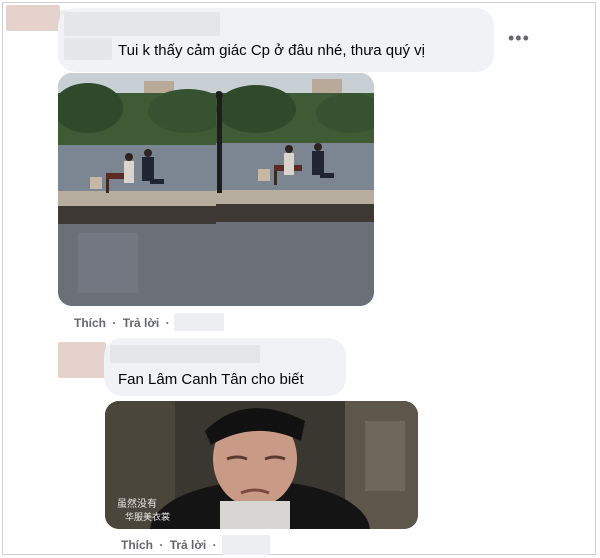  What do you see at coordinates (137, 504) in the screenshot?
I see `media-subtitle-line-1: 虽然没有` at bounding box center [137, 504].